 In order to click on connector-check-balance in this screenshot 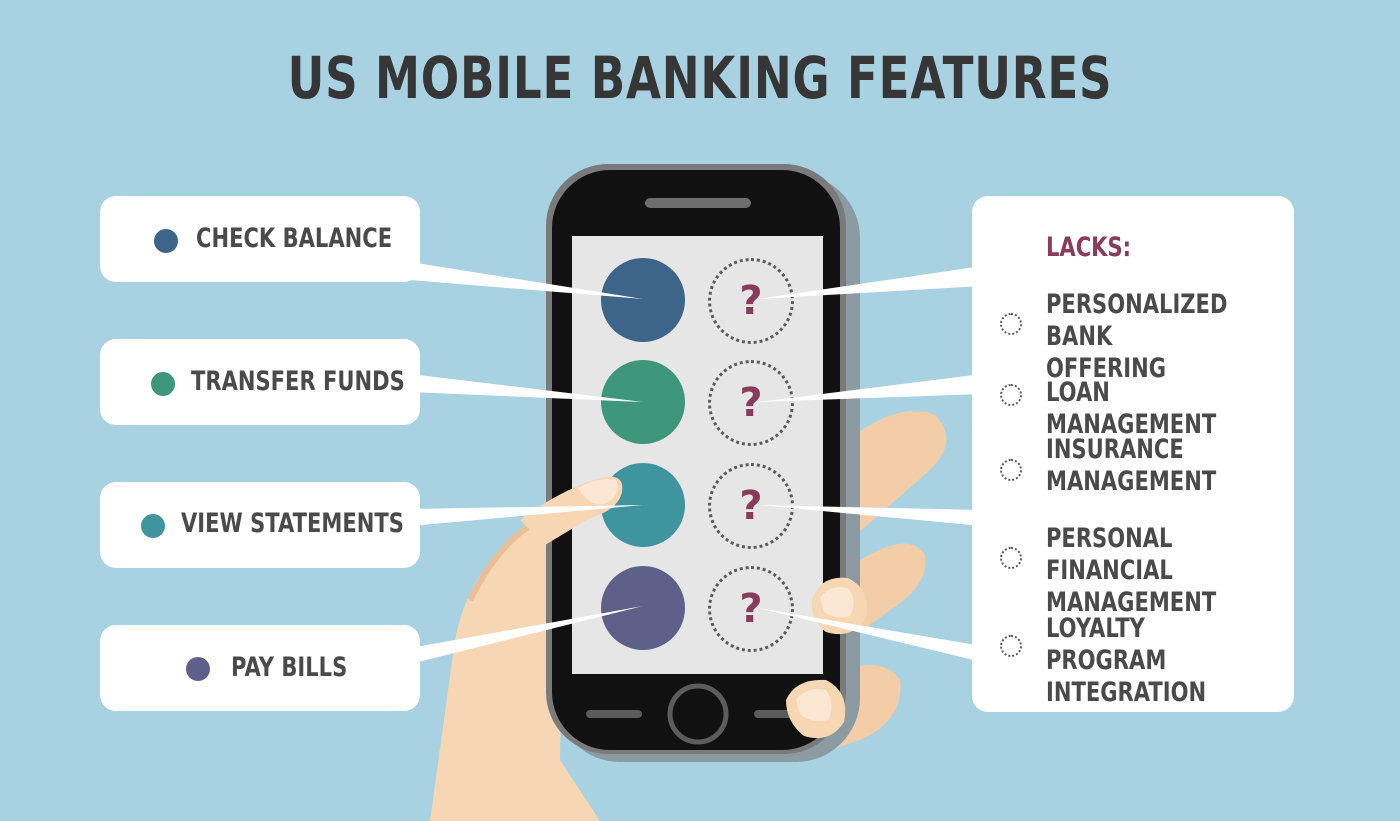, I will do `click(526, 280)`.